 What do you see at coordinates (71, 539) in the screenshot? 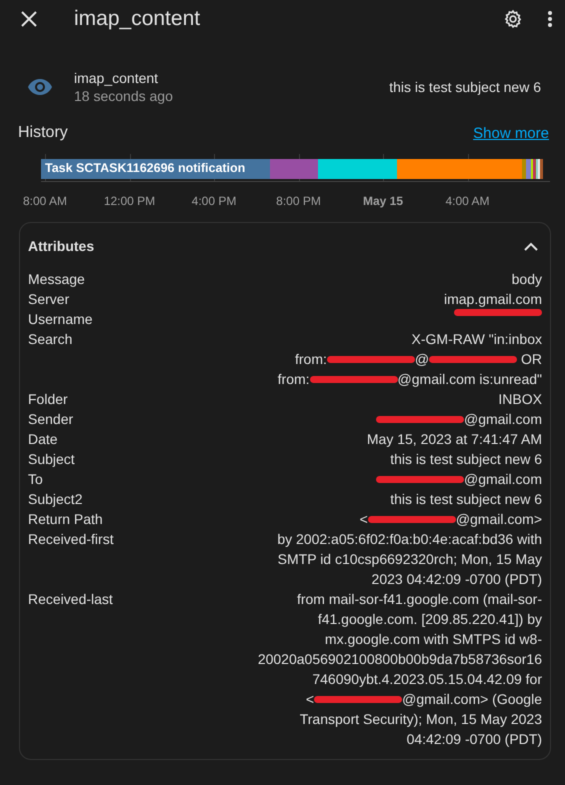
I see `attribute-name: Received-first` at bounding box center [71, 539].